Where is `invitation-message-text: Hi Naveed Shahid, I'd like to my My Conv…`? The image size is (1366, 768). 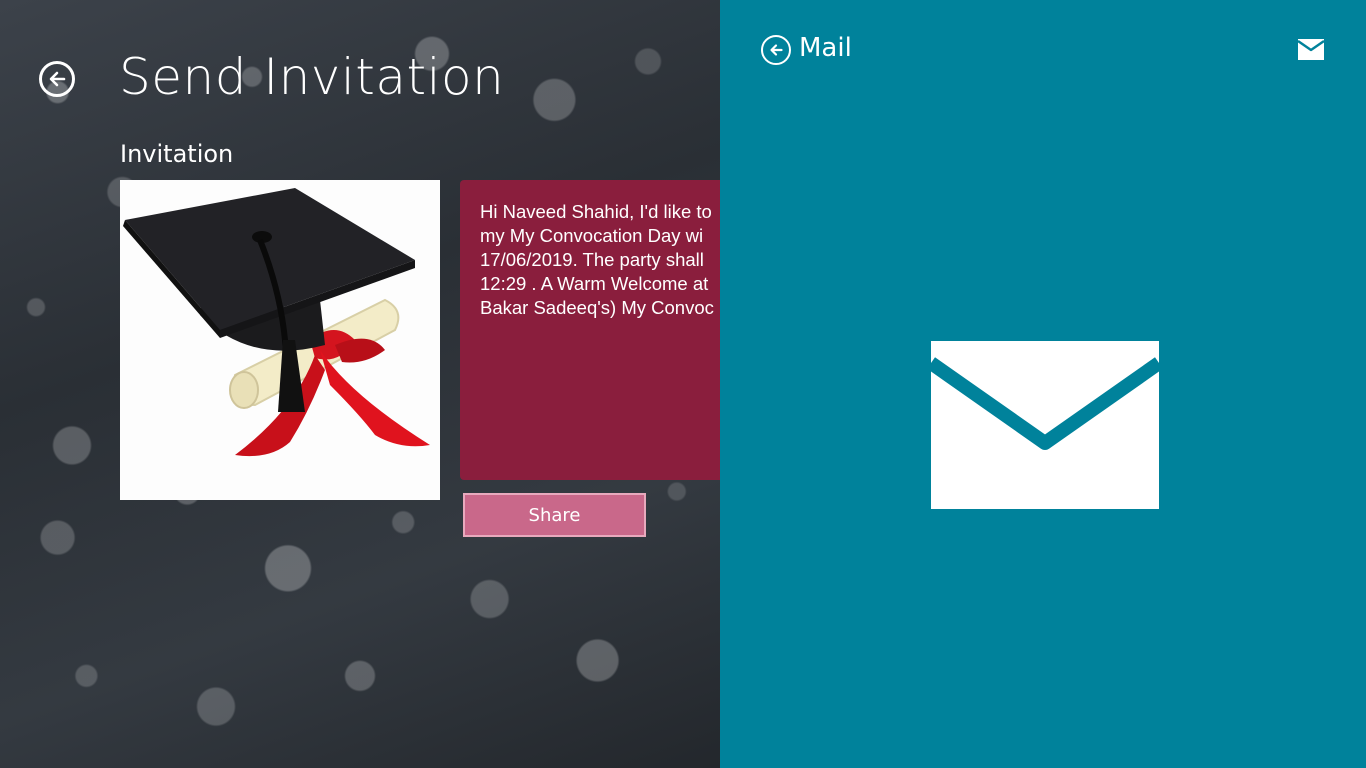 invitation-message-text: Hi Naveed Shahid, I'd like to my My Conv… is located at coordinates (597, 259).